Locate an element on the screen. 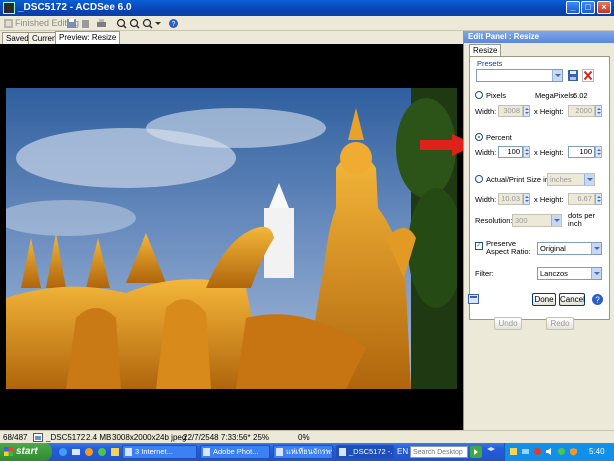 This screenshot has width=614, height=461. delete-preset-icon is located at coordinates (588, 75).